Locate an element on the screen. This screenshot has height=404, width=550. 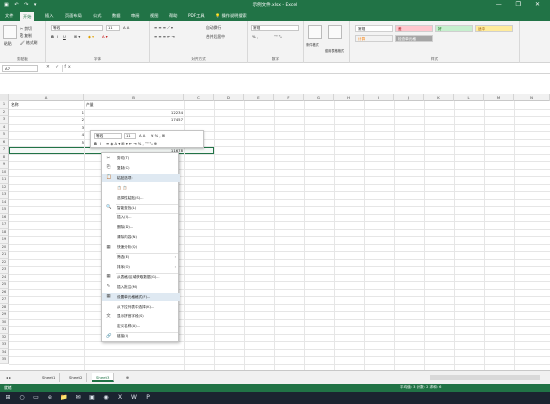
window-controls: — ❐ ✕ is located at coordinates (521, 4).